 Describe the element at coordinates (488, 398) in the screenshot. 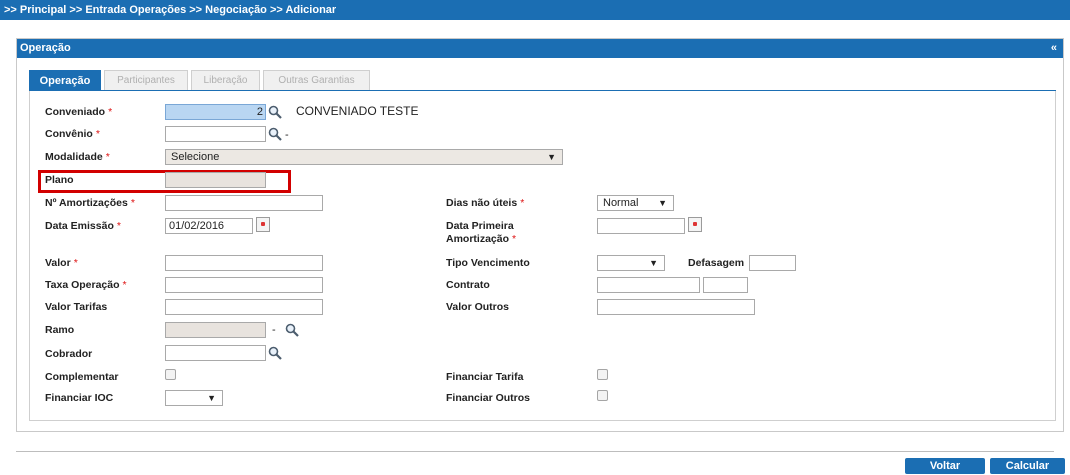

I see `financiar-outros-label: Financiar Outros` at that location.